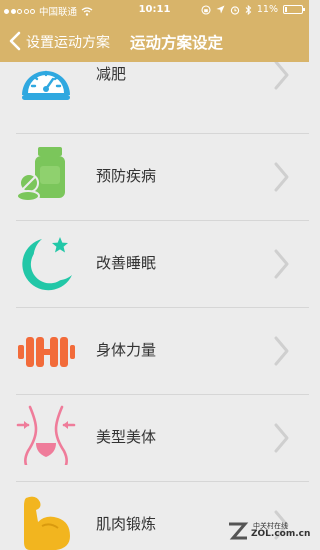 The height and width of the screenshot is (550, 320). What do you see at coordinates (286, 9) in the screenshot?
I see `battery-level-fill` at bounding box center [286, 9].